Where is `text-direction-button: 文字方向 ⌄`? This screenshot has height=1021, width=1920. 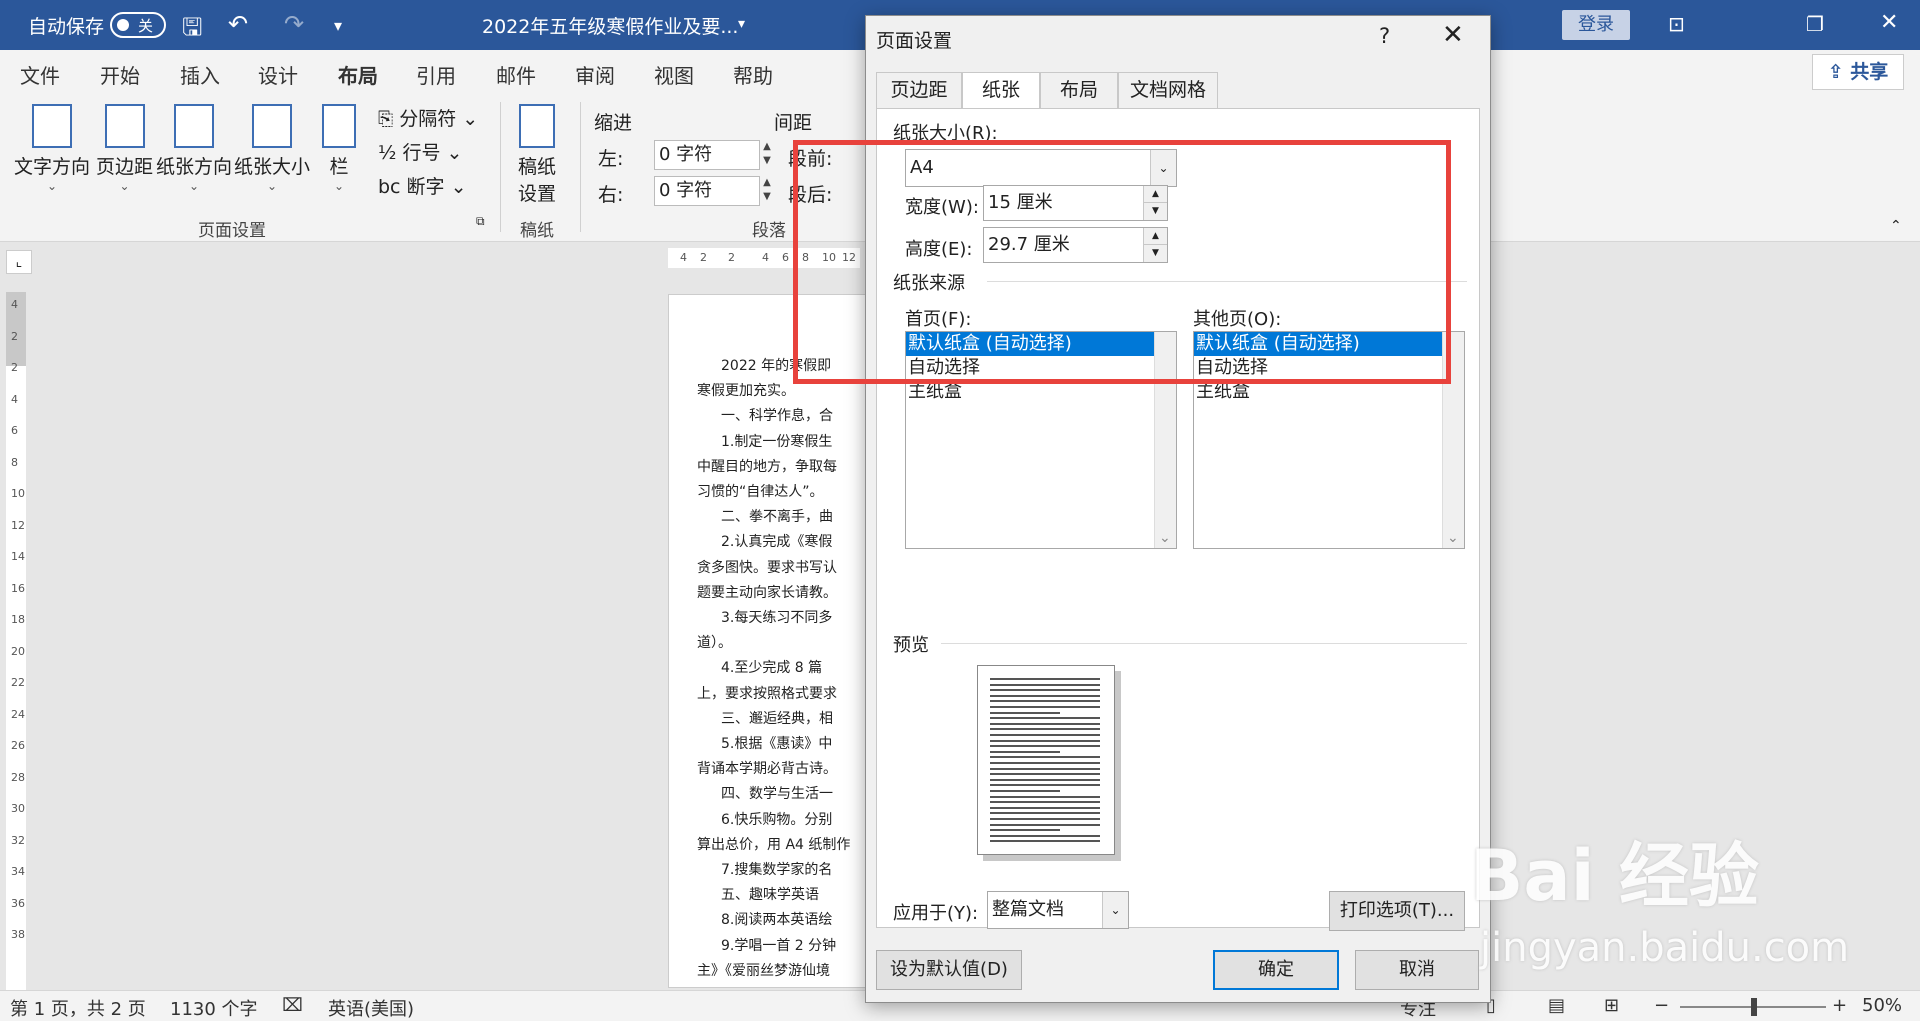
text-direction-button: 文字方向 ⌄ is located at coordinates (52, 148).